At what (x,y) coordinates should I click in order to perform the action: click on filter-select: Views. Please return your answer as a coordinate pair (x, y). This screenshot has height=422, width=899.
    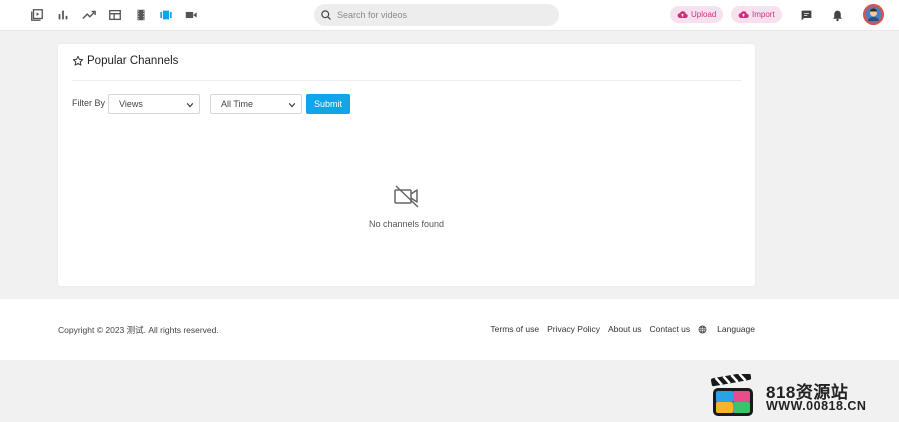
    Looking at the image, I should click on (154, 104).